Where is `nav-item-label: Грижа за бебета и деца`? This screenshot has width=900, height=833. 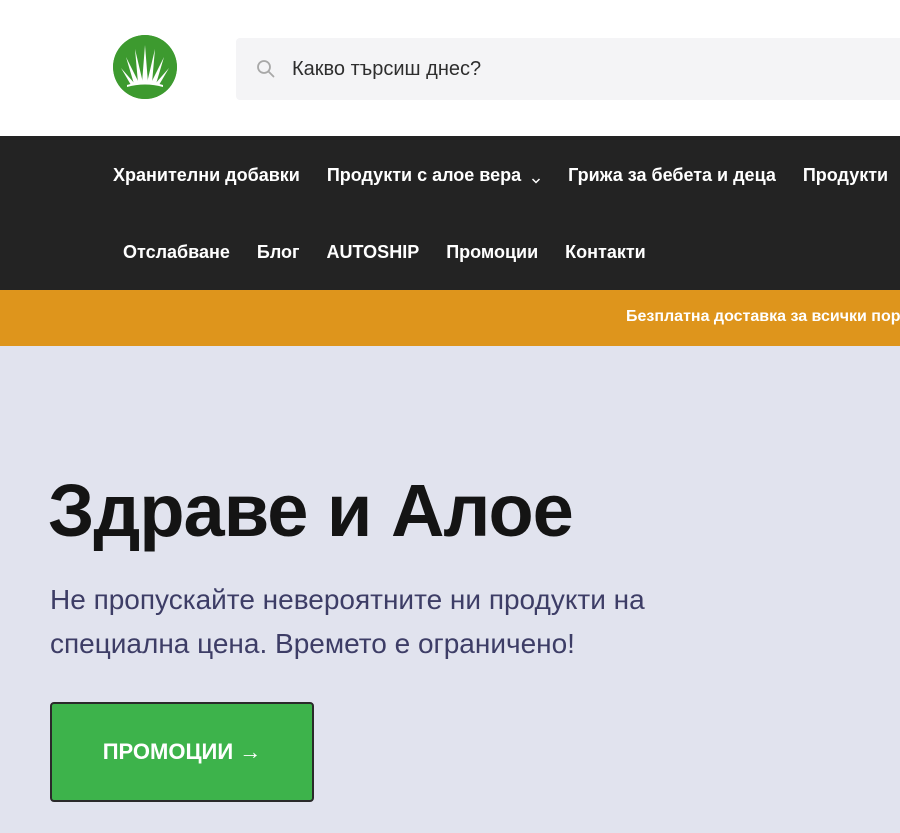 nav-item-label: Грижа за бебета и деца is located at coordinates (672, 174).